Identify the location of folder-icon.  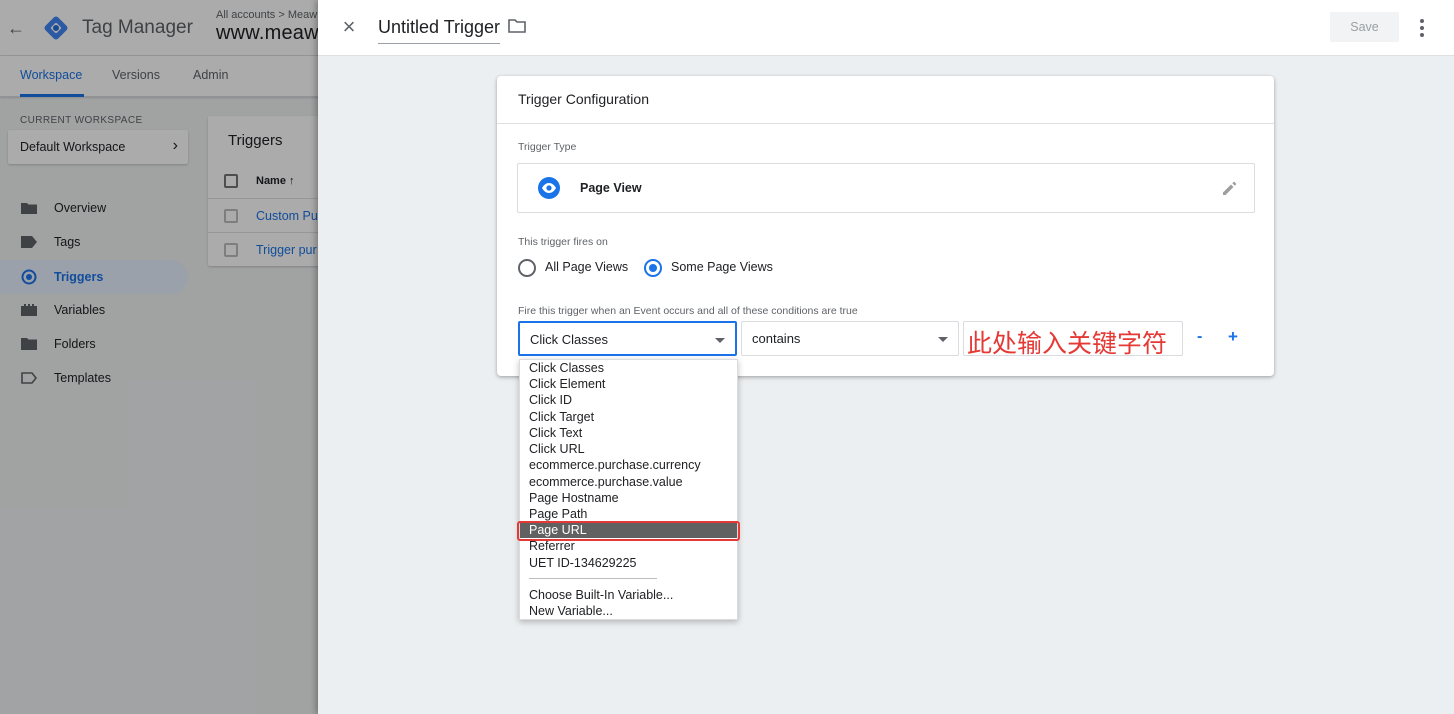
(517, 26).